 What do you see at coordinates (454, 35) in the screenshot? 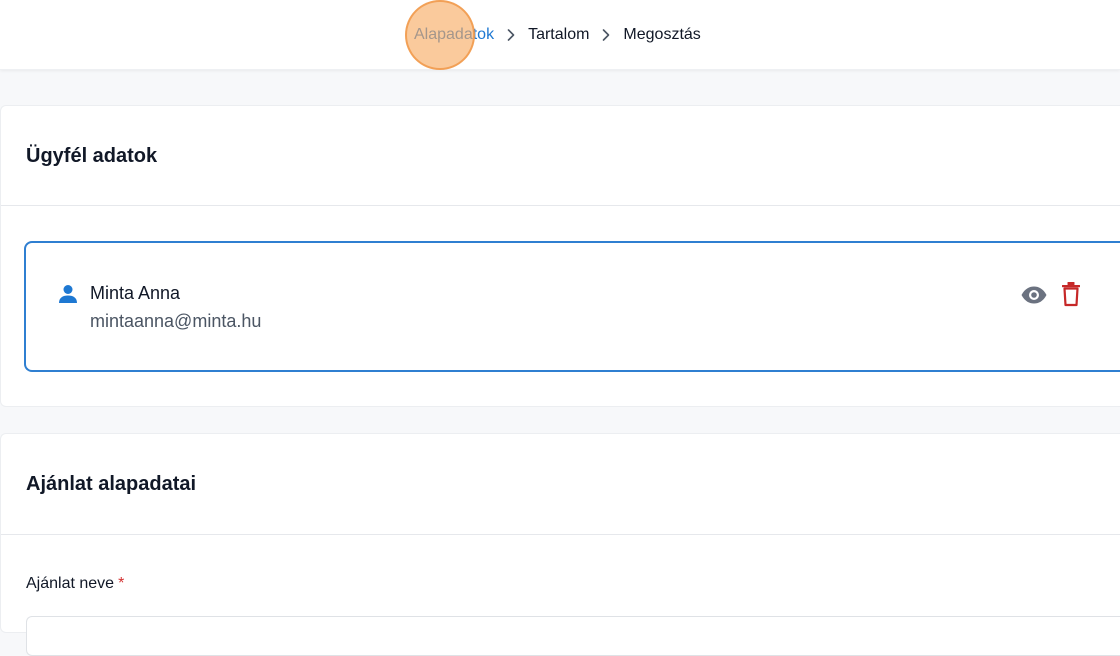
I see `step-alapadatok: Alapadatok` at bounding box center [454, 35].